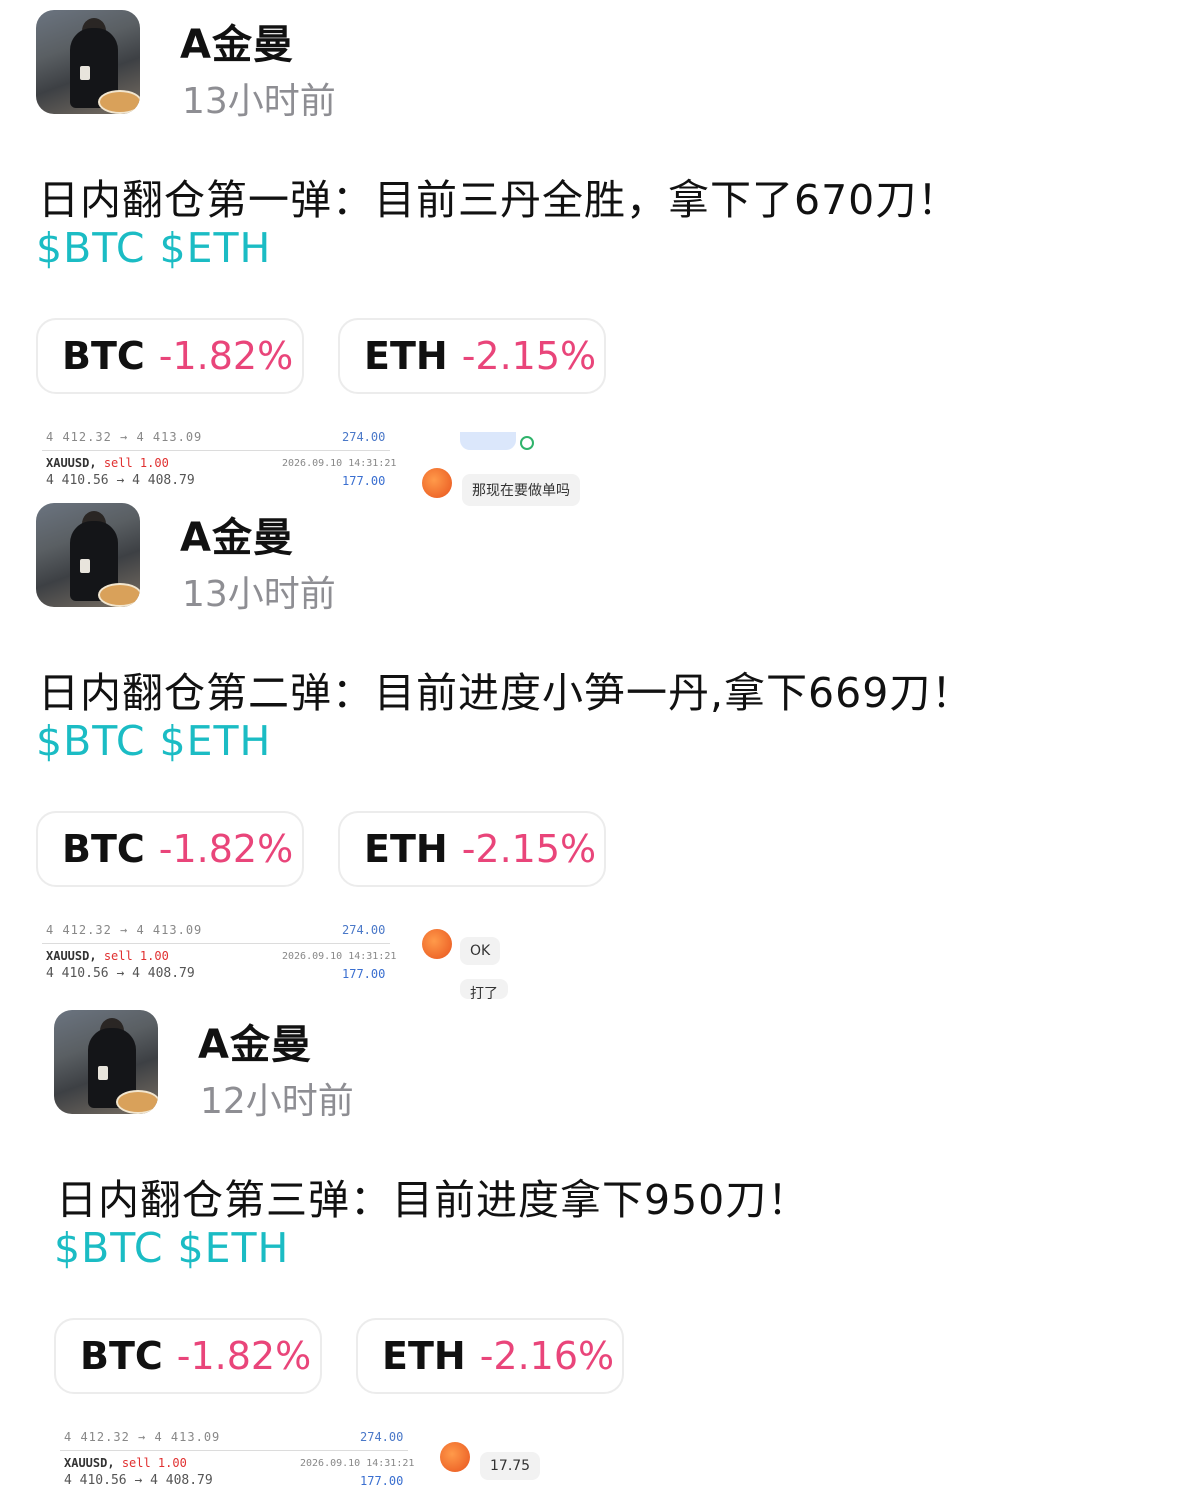 This screenshot has width=1200, height=1502. What do you see at coordinates (277, 1101) in the screenshot?
I see `post-time: 12小时前` at bounding box center [277, 1101].